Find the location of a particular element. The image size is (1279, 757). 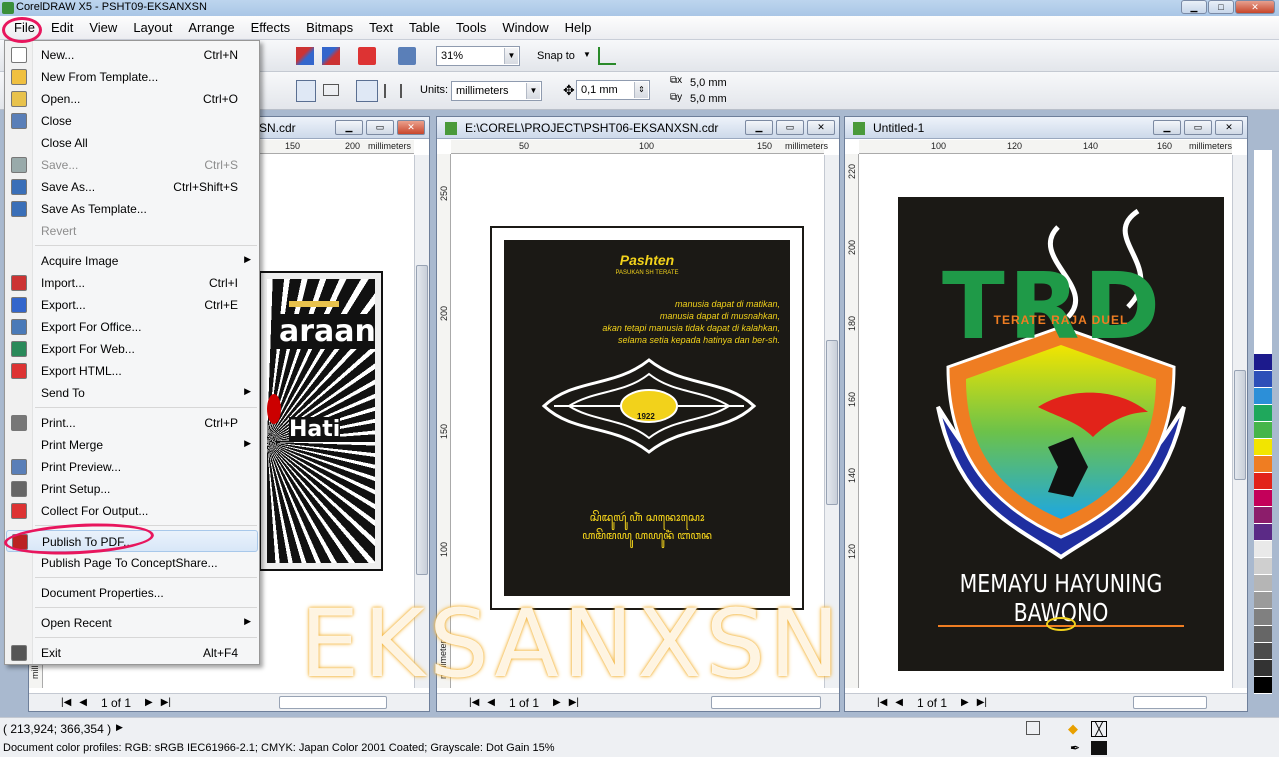

doc2-restore-button: ▭ is located at coordinates (790, 127).